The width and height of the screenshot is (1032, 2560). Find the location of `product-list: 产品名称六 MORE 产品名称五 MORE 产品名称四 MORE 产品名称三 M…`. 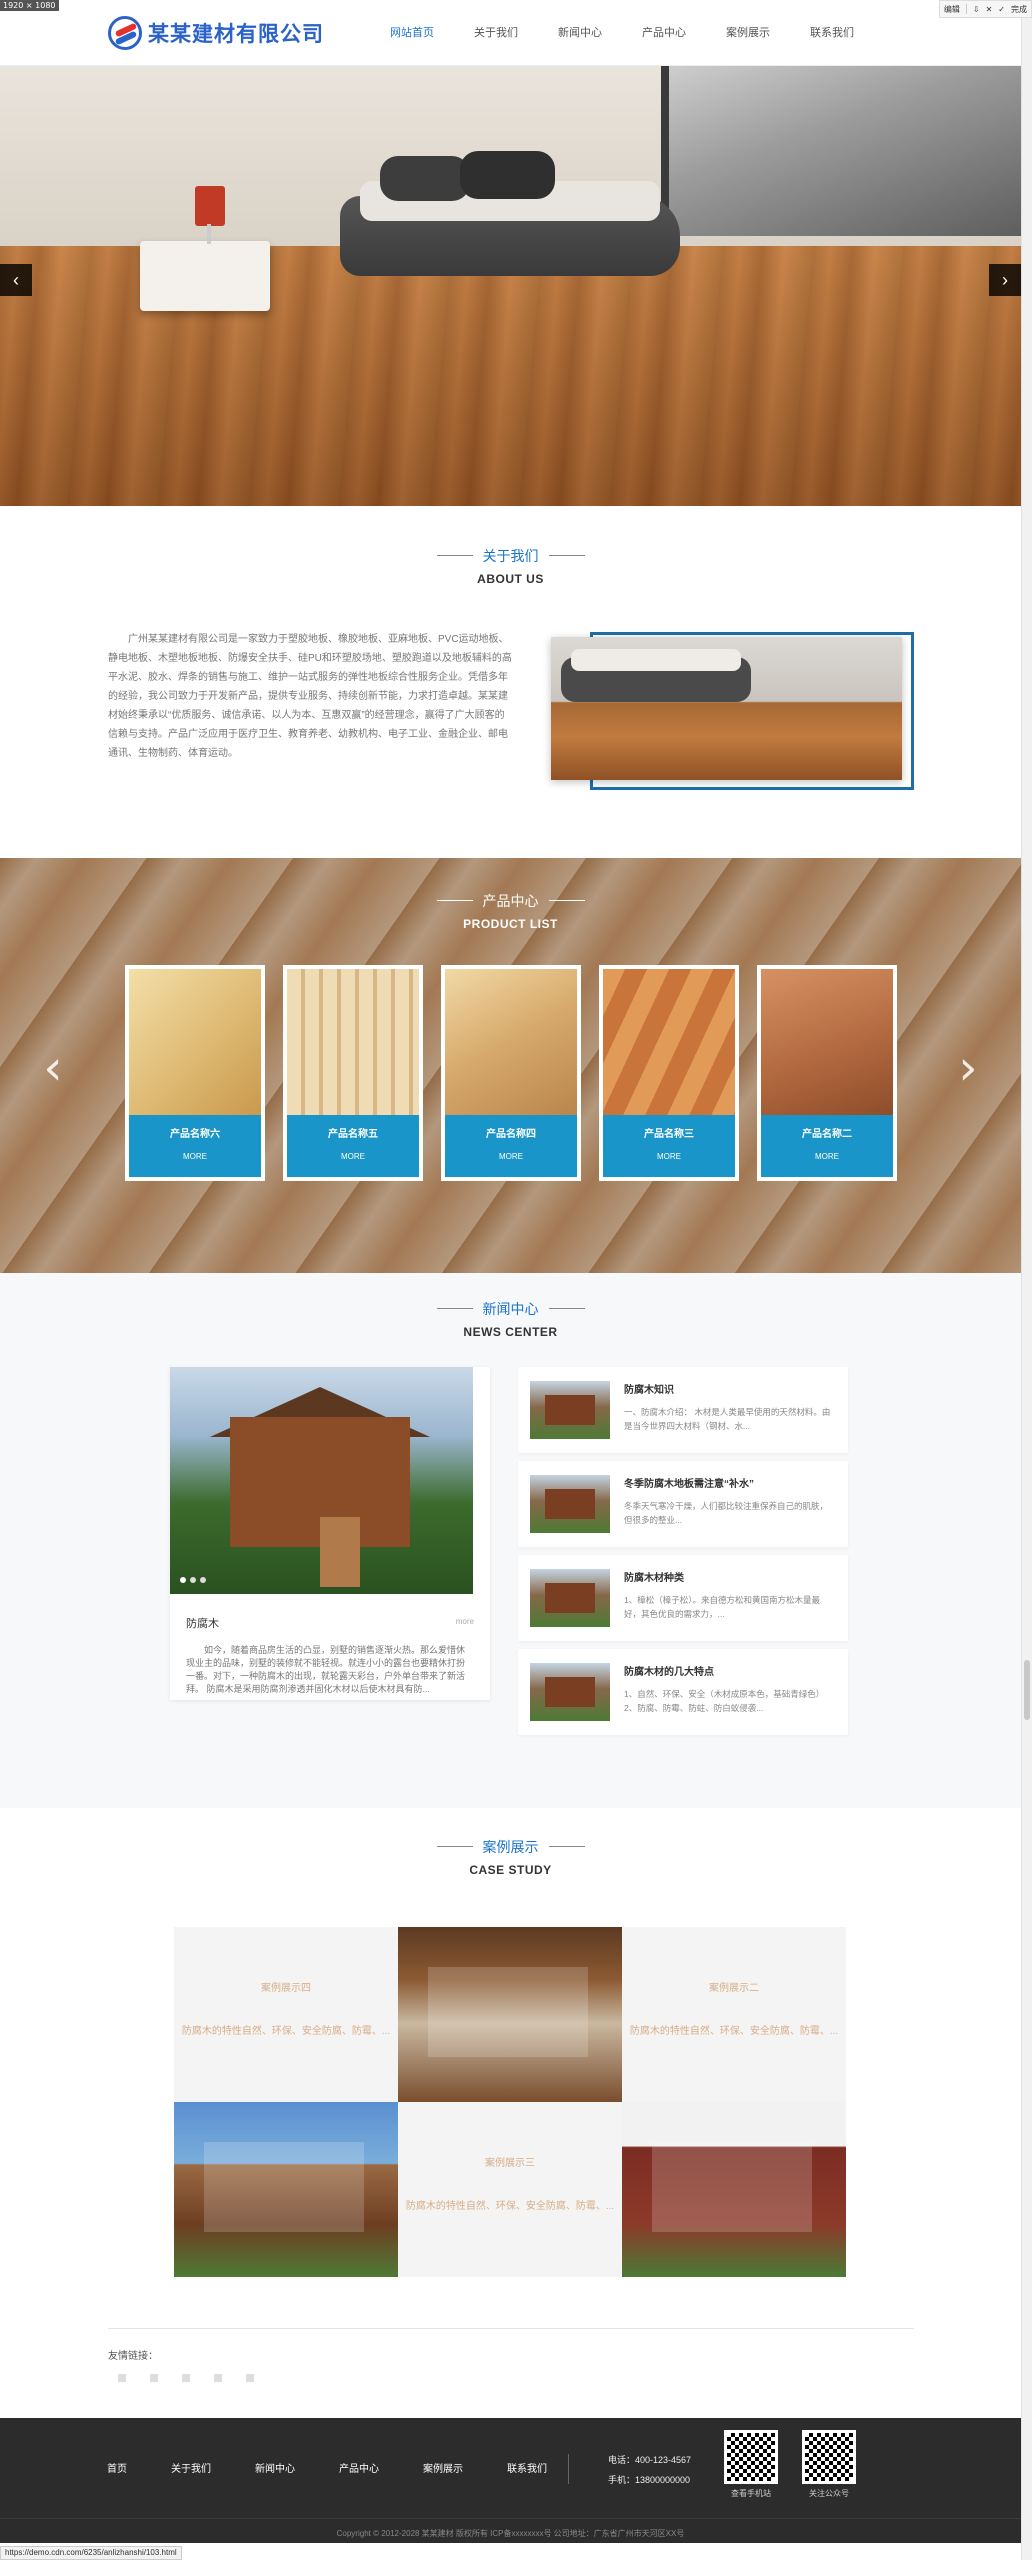

product-list: 产品名称六 MORE 产品名称五 MORE 产品名称四 MORE 产品名称三 M… is located at coordinates (511, 1073).